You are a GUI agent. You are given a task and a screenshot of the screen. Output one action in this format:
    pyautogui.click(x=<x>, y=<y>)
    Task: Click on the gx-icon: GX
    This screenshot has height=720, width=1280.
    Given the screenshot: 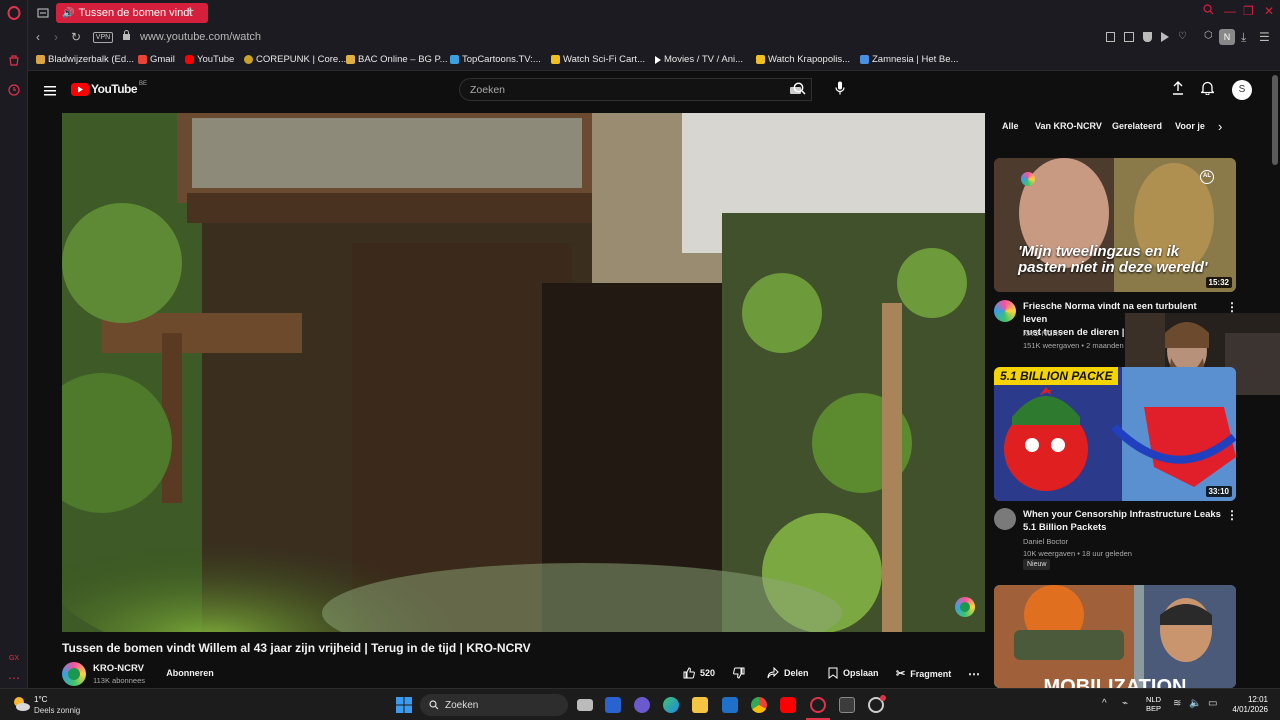 What is the action you would take?
    pyautogui.click(x=14, y=658)
    